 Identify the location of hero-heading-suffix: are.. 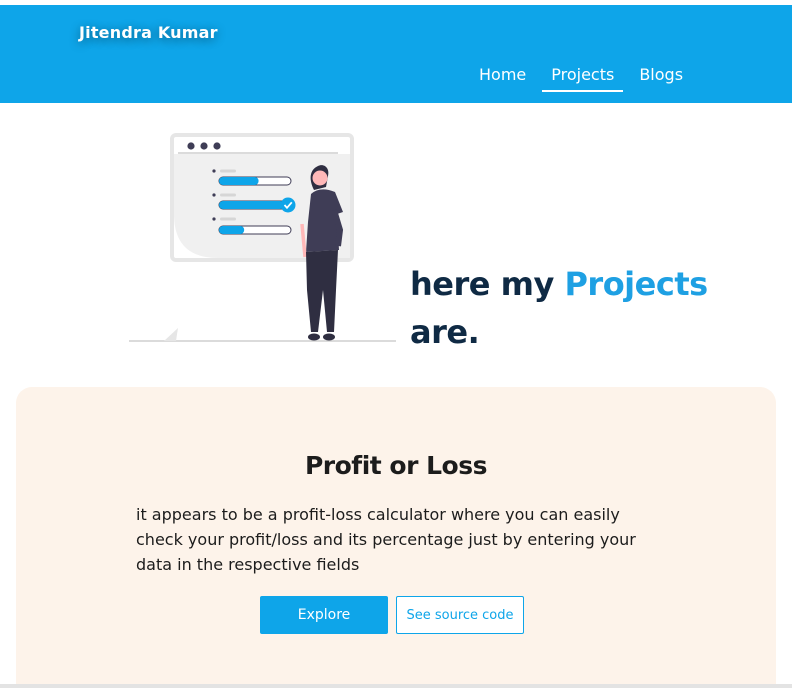
(445, 332).